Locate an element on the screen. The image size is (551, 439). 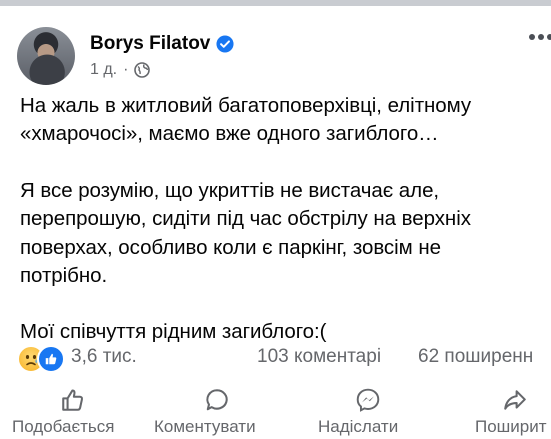
send-button: Надіслати is located at coordinates (362, 412).